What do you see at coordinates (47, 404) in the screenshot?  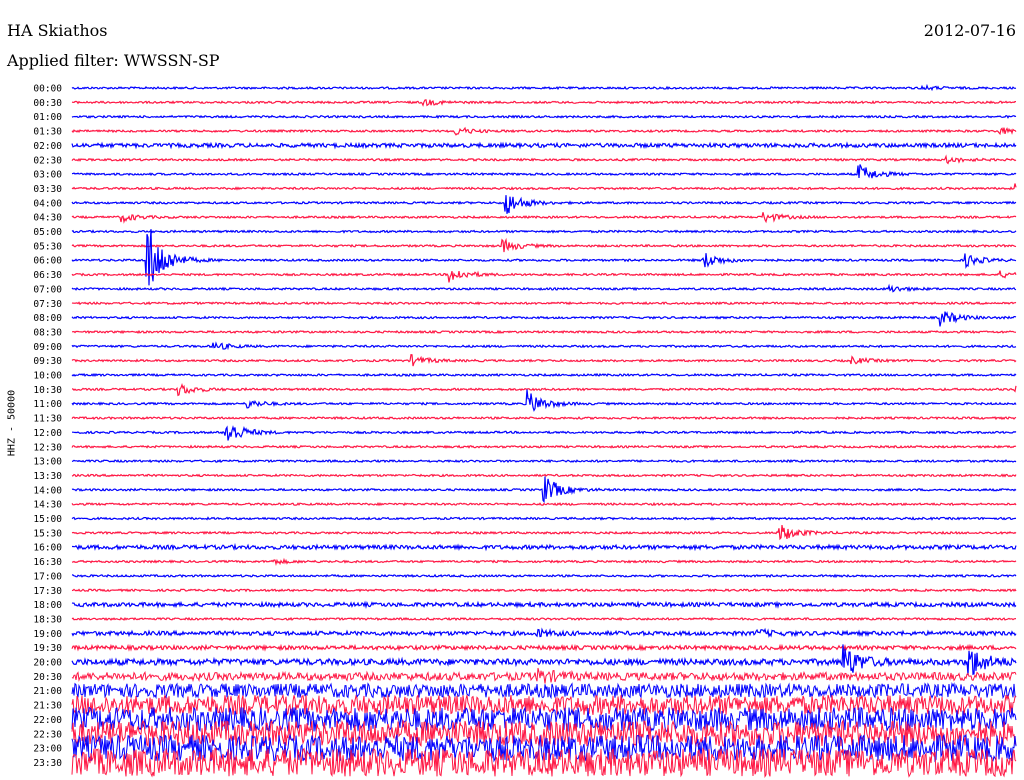 I see `trace-label: 11:00` at bounding box center [47, 404].